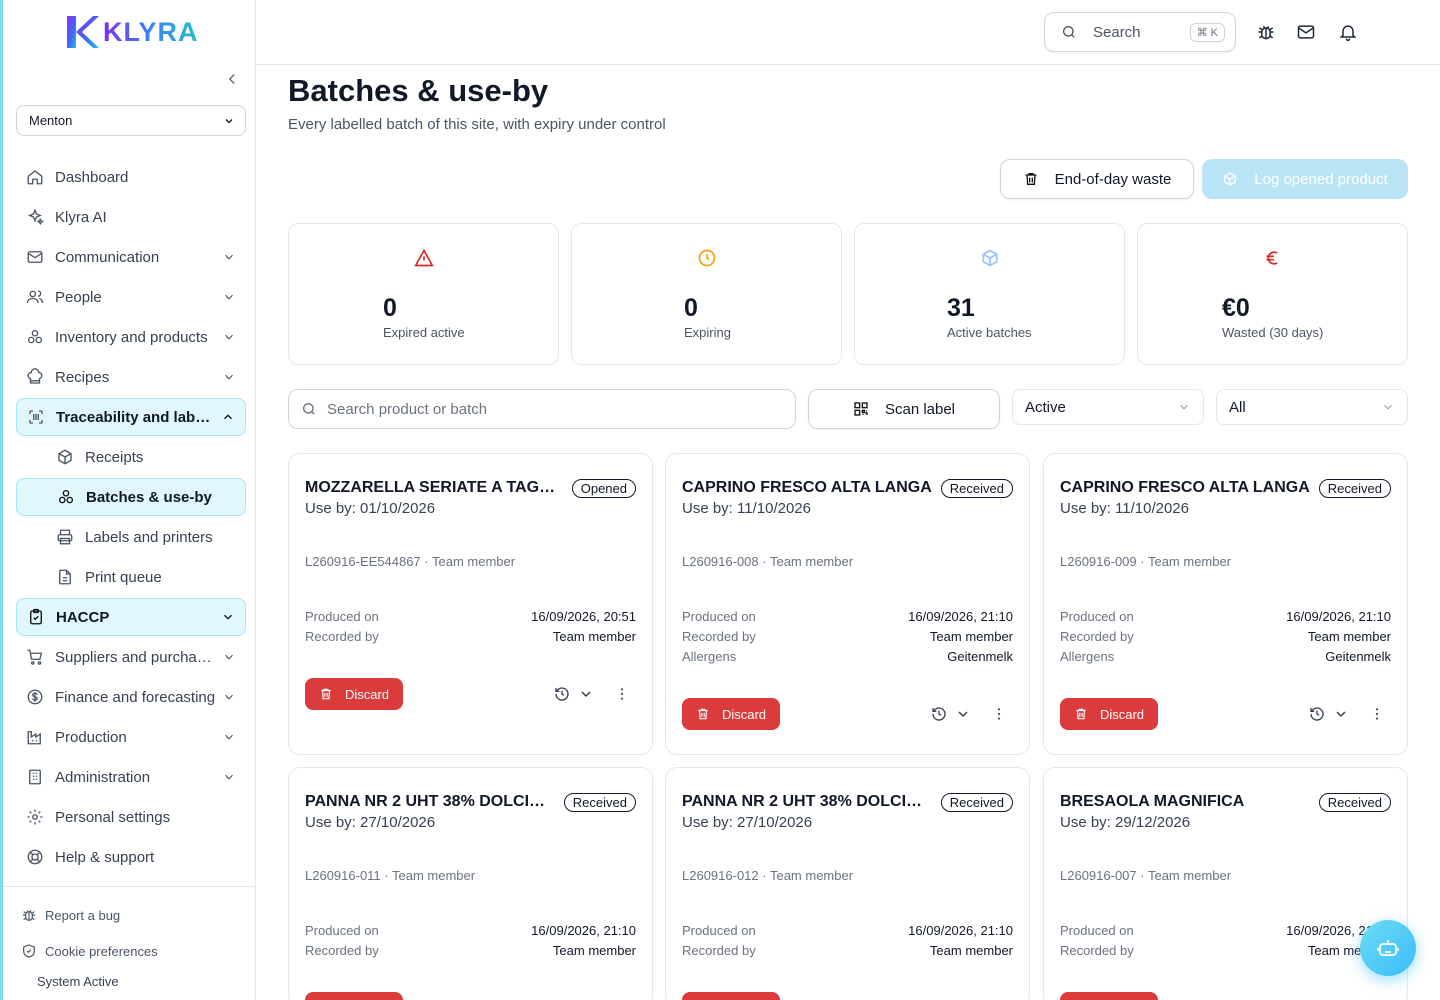  What do you see at coordinates (83, 915) in the screenshot?
I see `report-bug-label: Report a bug` at bounding box center [83, 915].